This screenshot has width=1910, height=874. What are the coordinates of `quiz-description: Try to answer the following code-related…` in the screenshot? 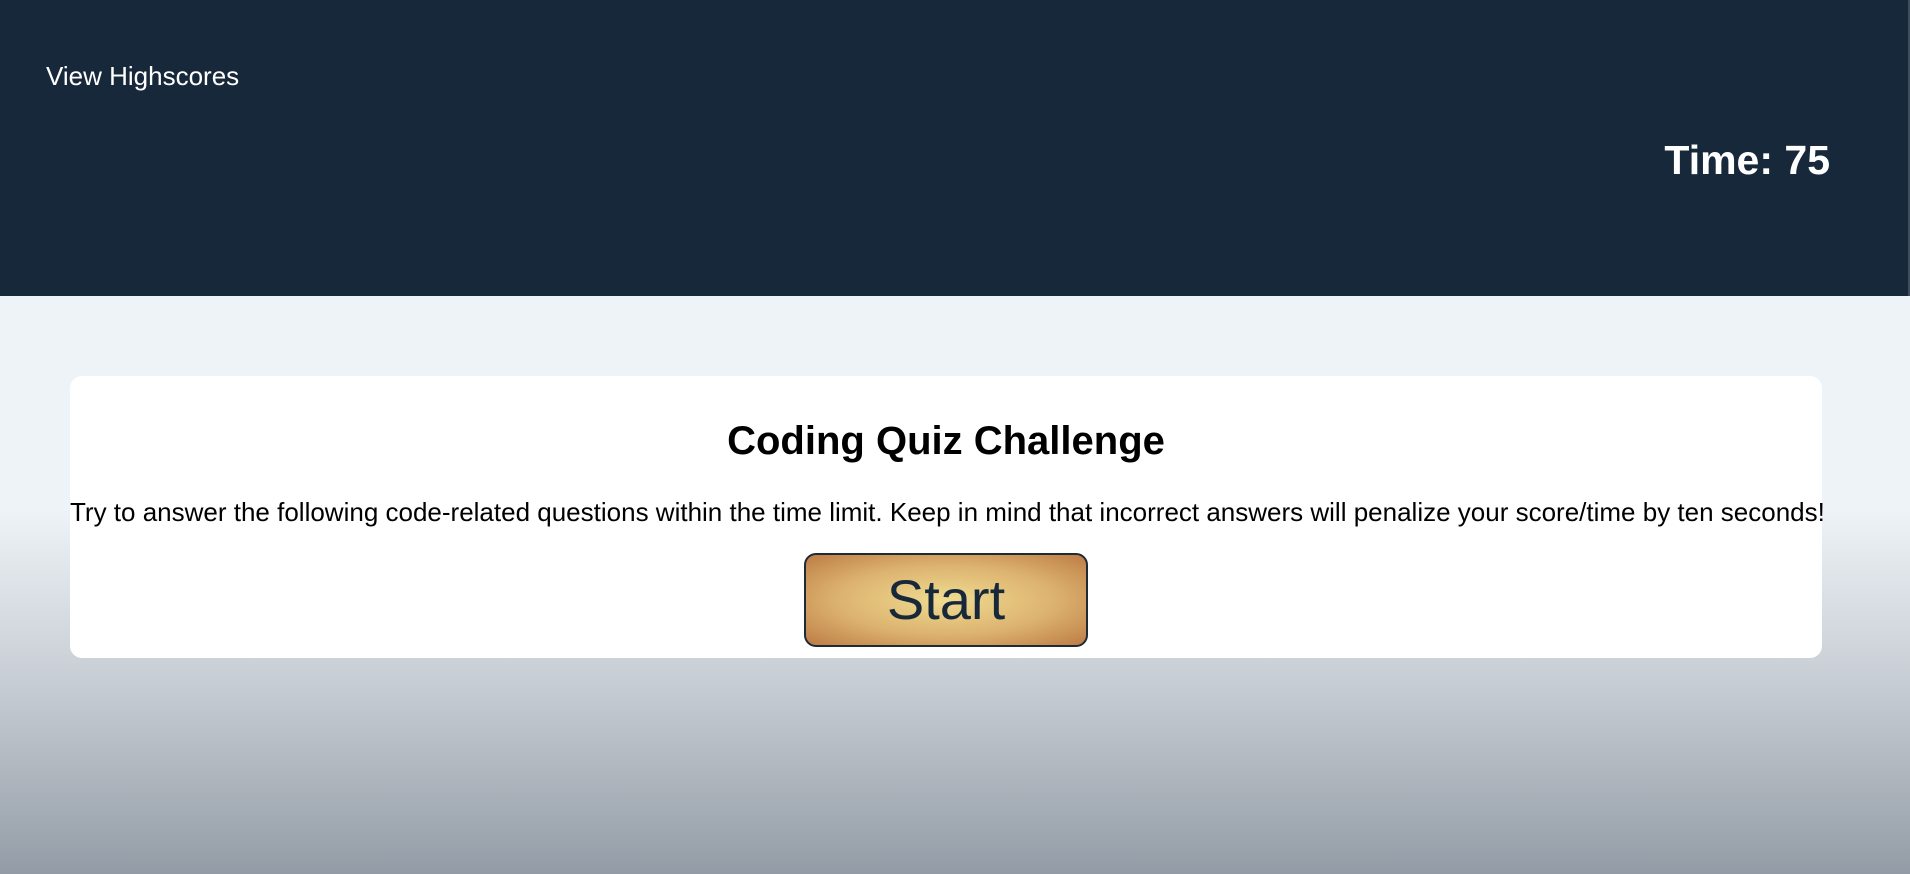 It's located at (947, 512).